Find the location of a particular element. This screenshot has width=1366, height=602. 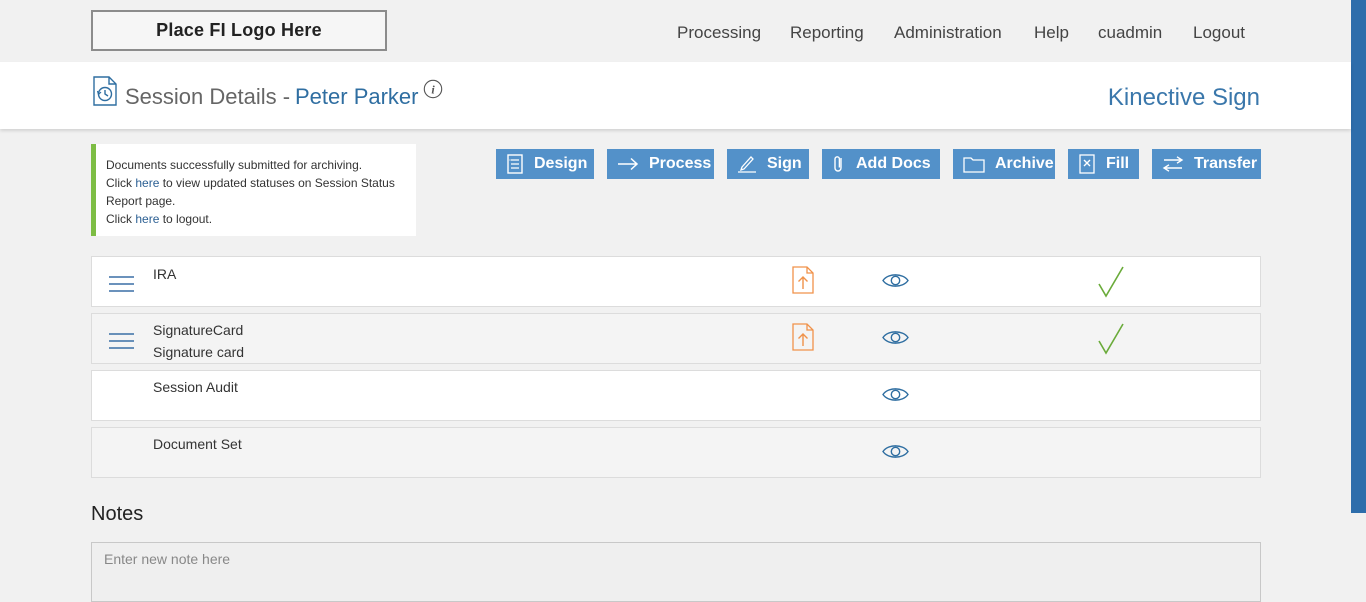

folder-icon is located at coordinates (974, 164).